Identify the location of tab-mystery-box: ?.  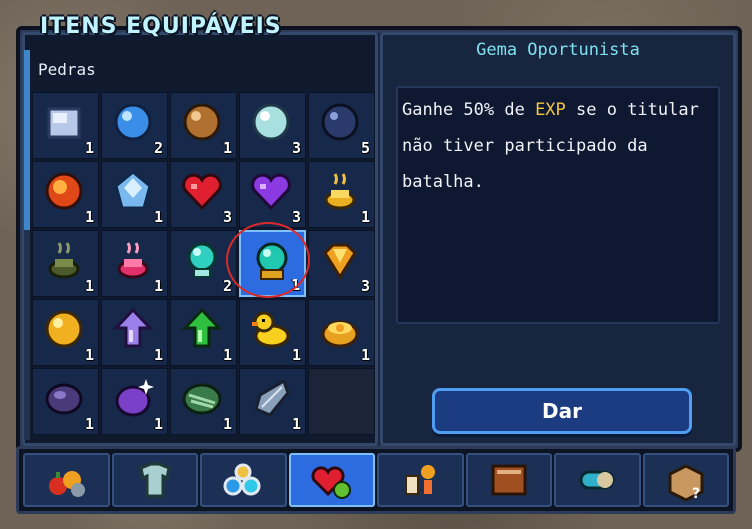
(685, 480).